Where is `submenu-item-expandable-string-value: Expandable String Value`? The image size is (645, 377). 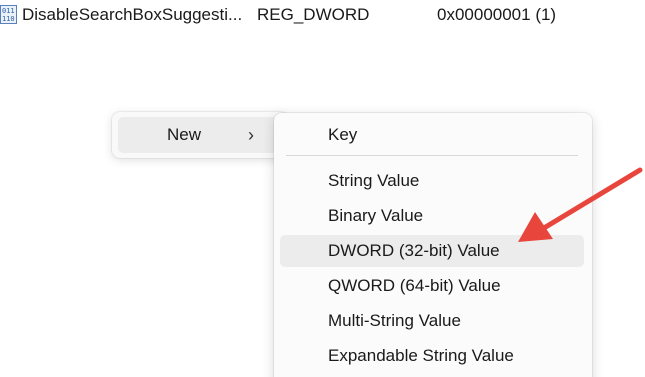
submenu-item-expandable-string-value: Expandable String Value is located at coordinates (432, 356).